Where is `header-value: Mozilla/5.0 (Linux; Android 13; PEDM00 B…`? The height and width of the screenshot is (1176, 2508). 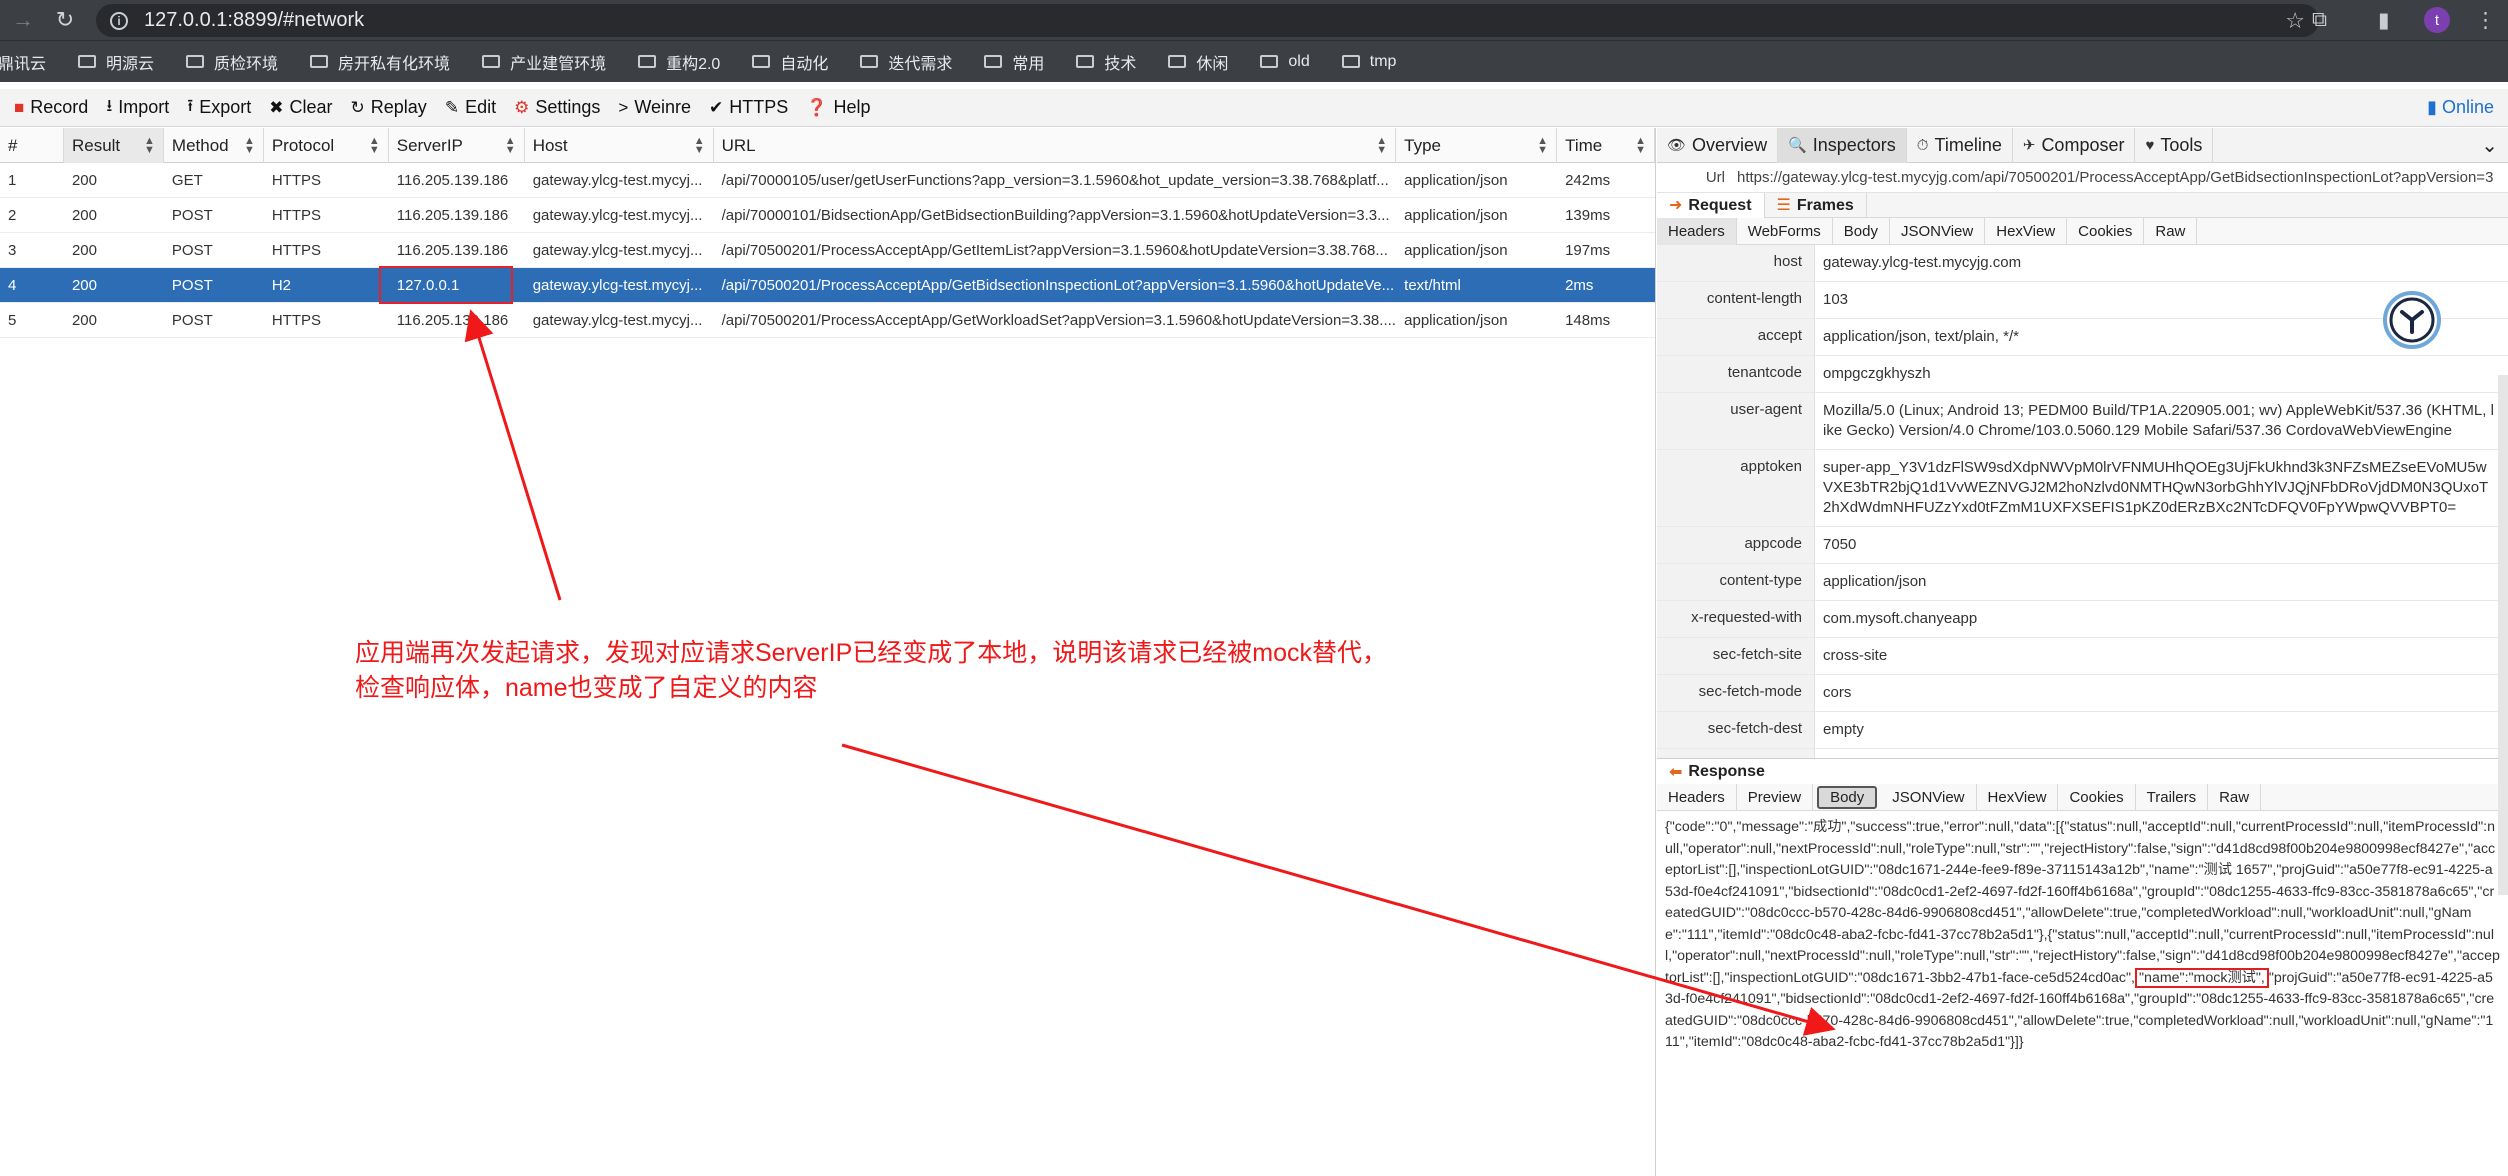
header-value: Mozilla/5.0 (Linux; Android 13; PEDM00 B… is located at coordinates (2161, 421).